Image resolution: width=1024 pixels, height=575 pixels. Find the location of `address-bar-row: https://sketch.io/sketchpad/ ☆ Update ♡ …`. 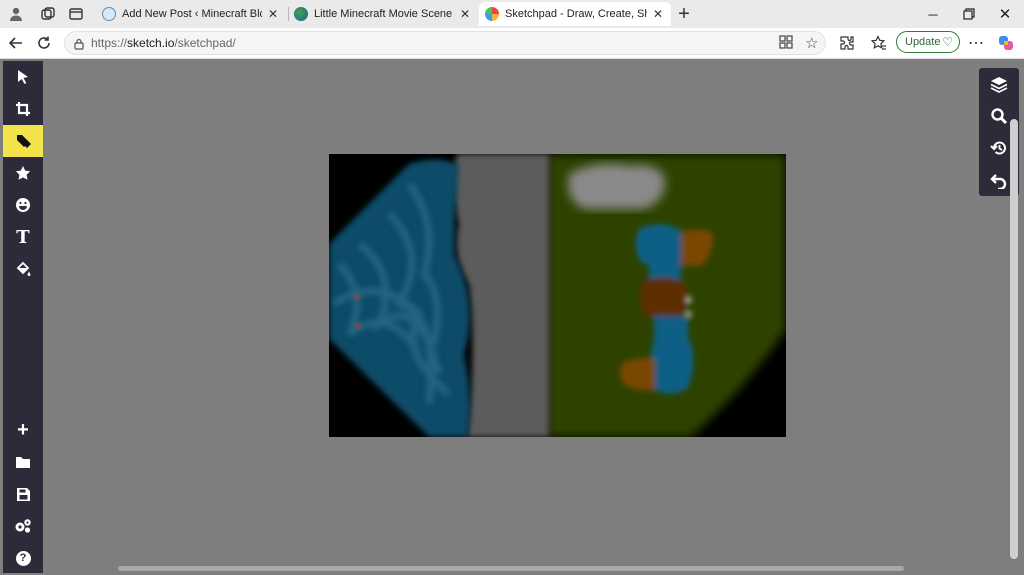

address-bar-row: https://sketch.io/sketchpad/ ☆ Update ♡ … is located at coordinates (512, 43).